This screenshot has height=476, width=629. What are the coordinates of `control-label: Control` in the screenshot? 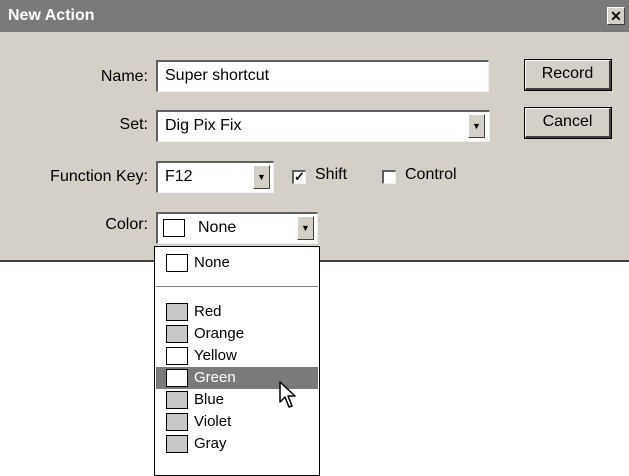 It's located at (431, 175).